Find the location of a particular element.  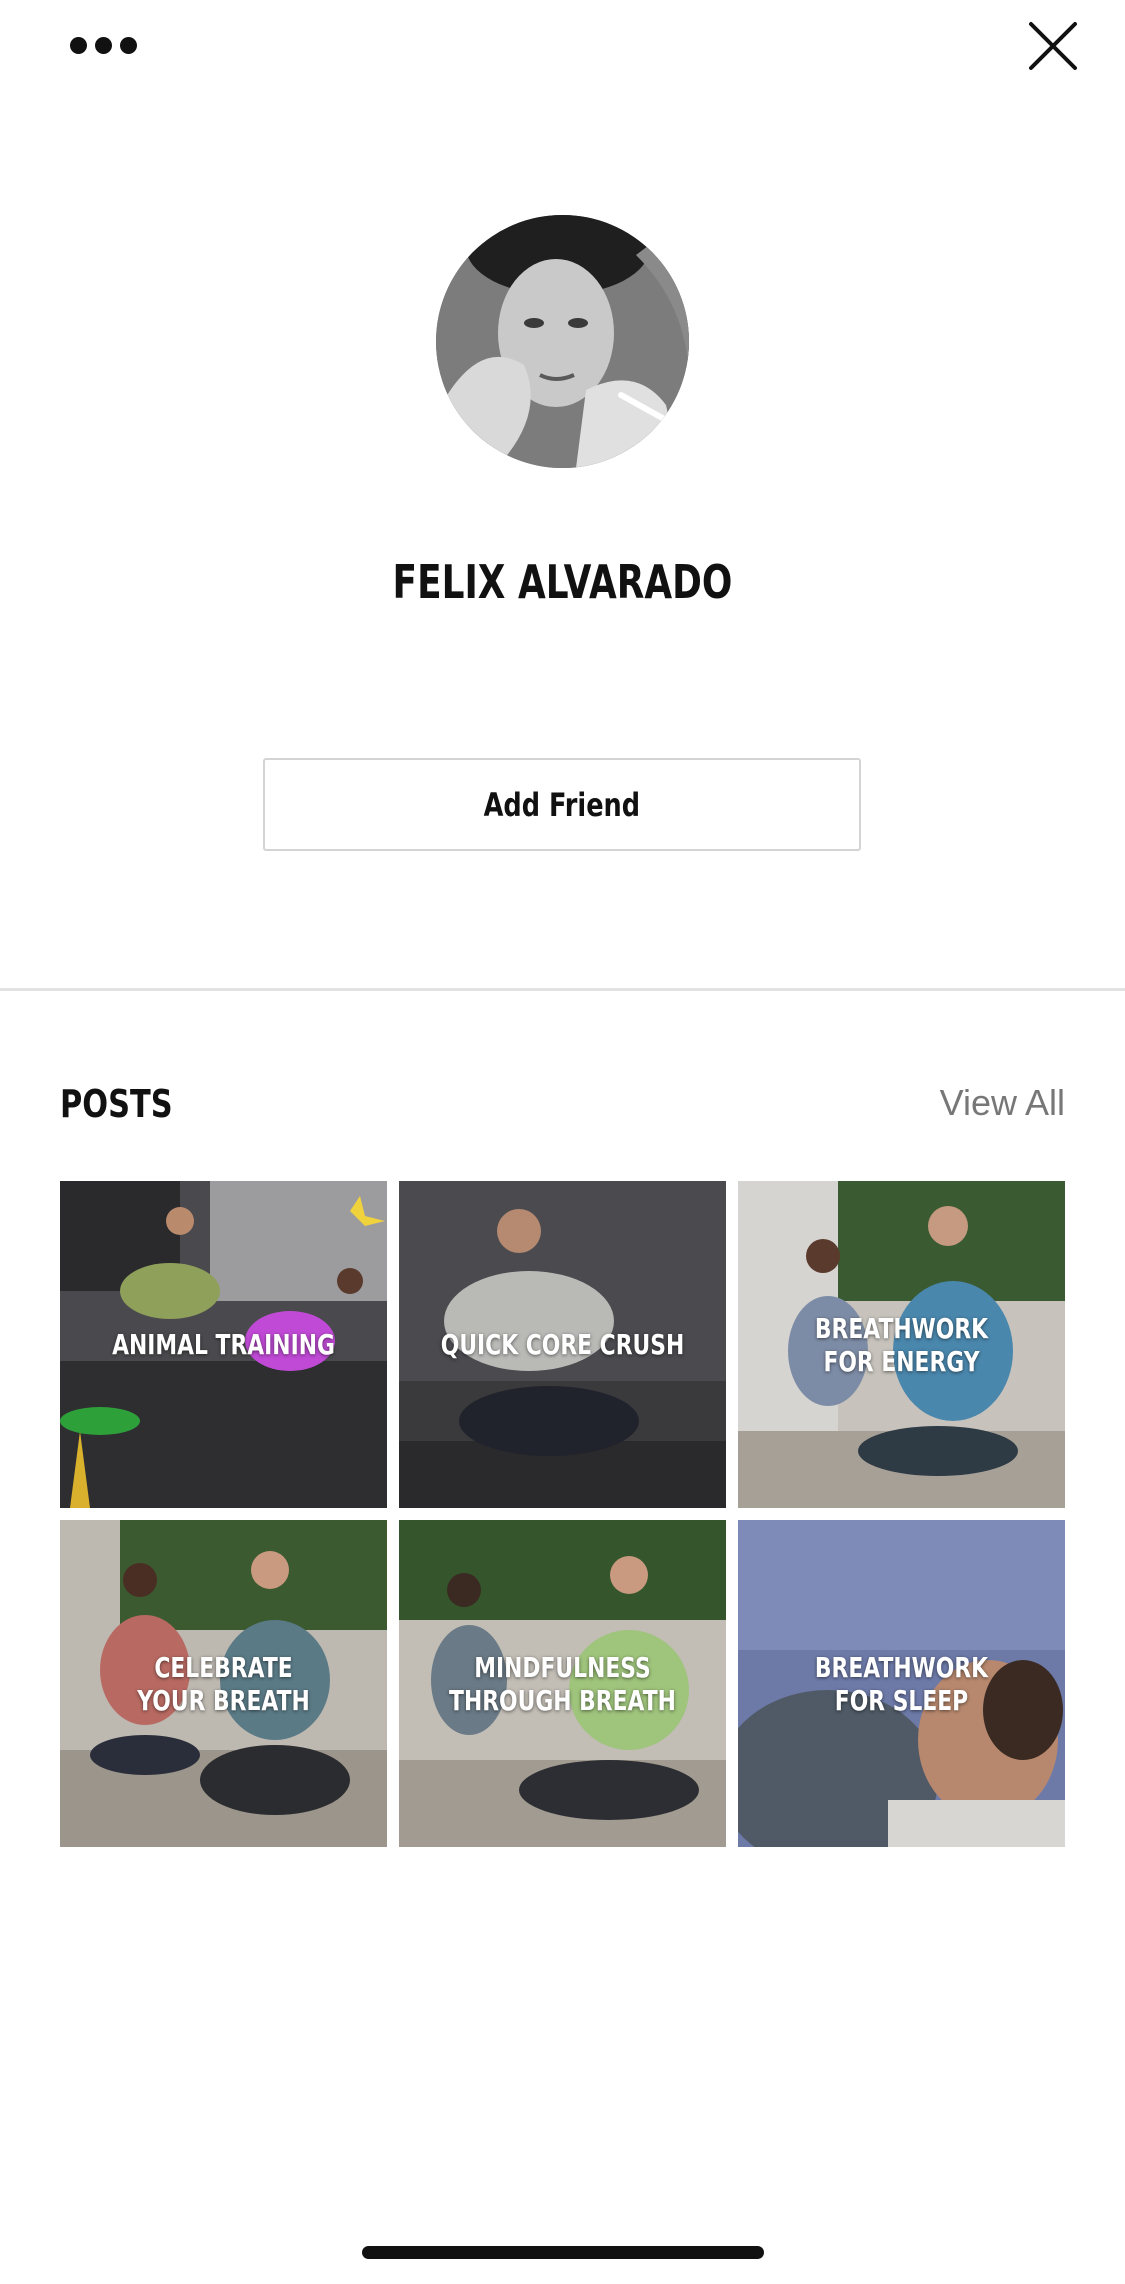

post-title: QUICK CORE CRUSH is located at coordinates (562, 1344).